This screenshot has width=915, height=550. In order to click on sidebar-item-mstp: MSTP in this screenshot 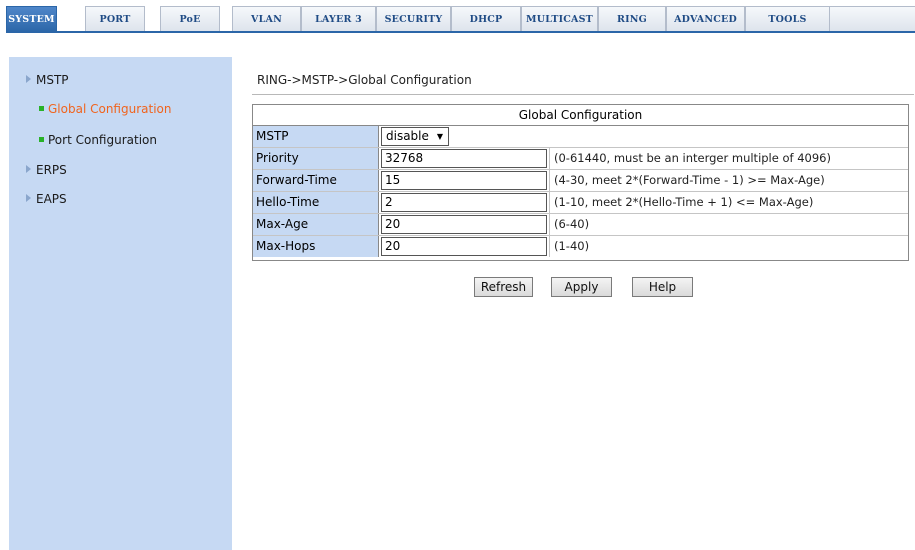, I will do `click(47, 80)`.